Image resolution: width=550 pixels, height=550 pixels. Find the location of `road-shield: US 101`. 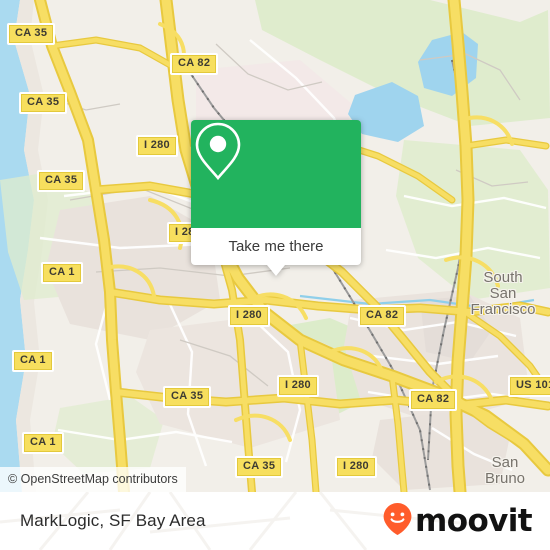

road-shield: US 101 is located at coordinates (529, 386).